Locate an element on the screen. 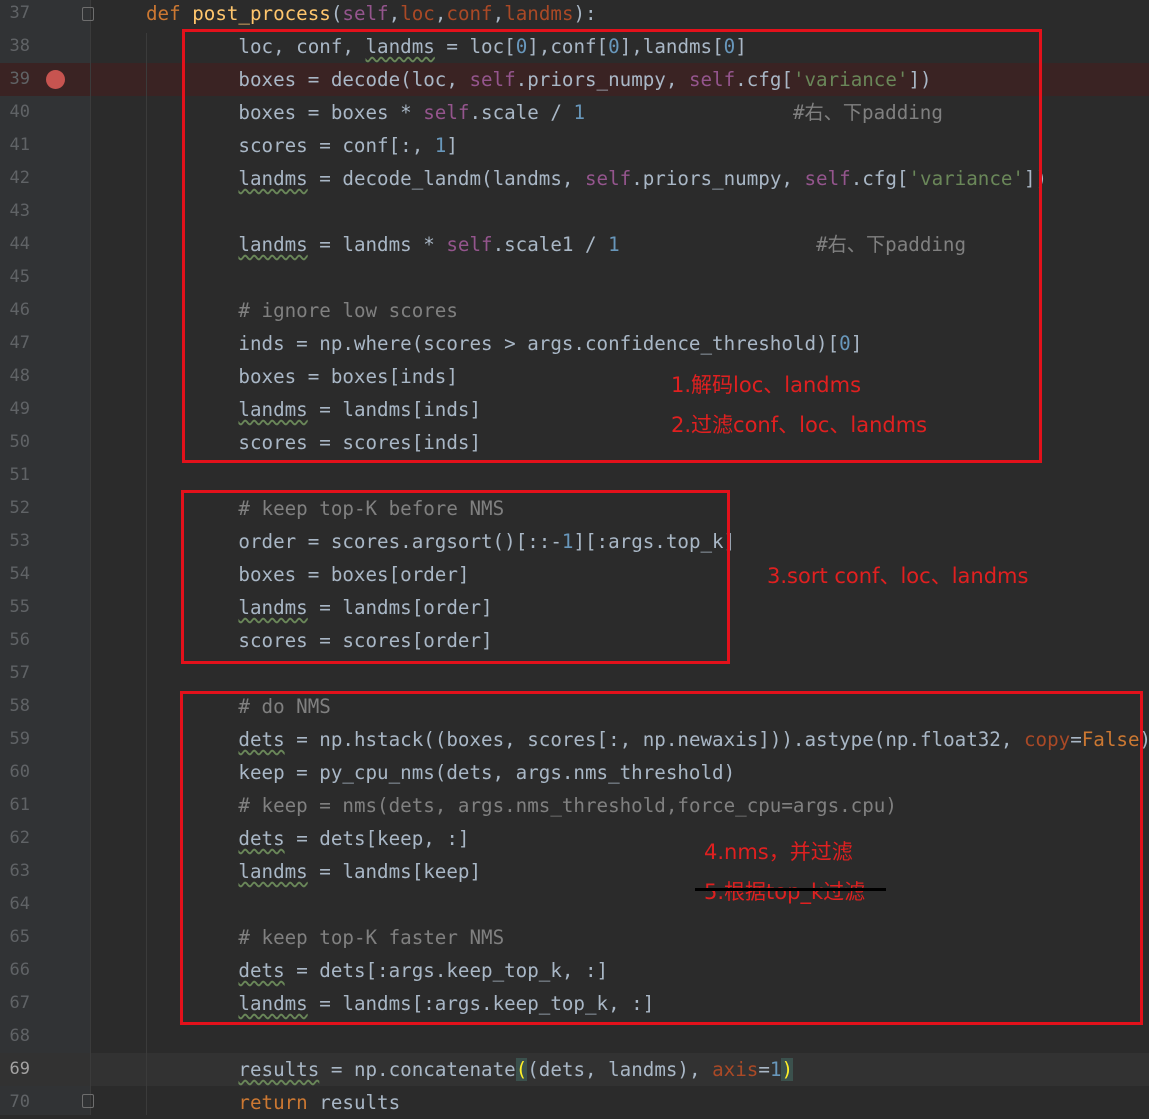 The image size is (1149, 1119). line-number: 68 is located at coordinates (15, 1036).